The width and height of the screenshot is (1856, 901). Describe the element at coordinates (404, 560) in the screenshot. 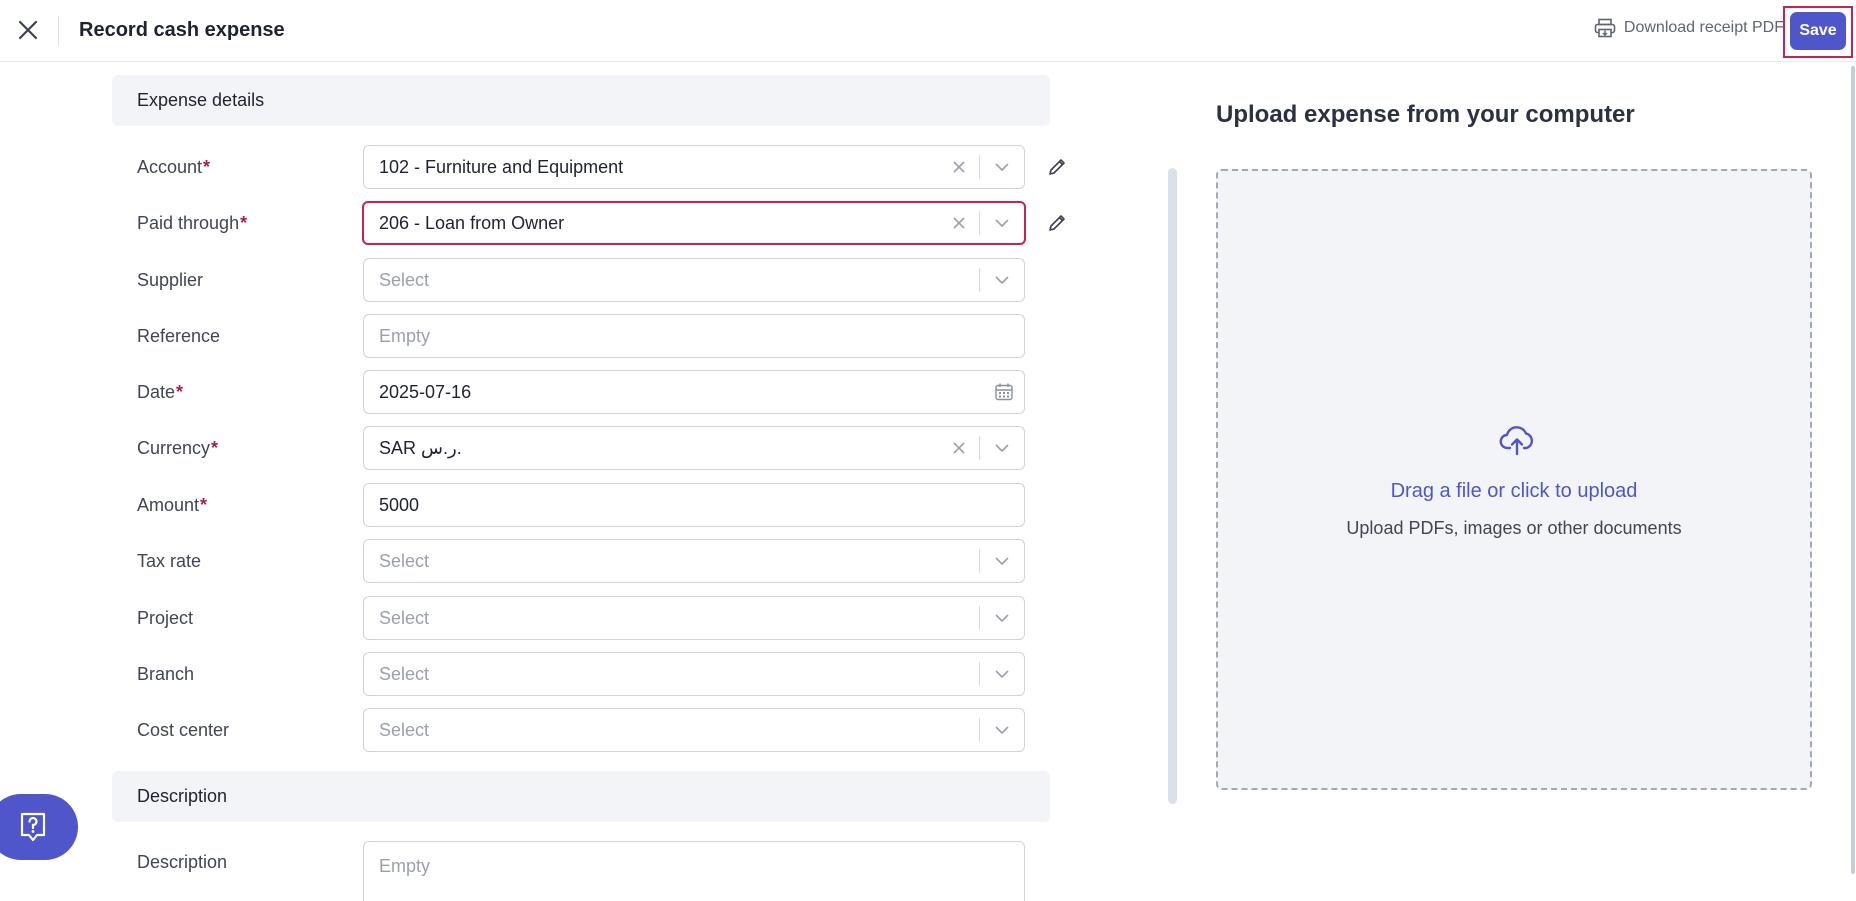

I see `tax-rate-placeholder: Select` at that location.